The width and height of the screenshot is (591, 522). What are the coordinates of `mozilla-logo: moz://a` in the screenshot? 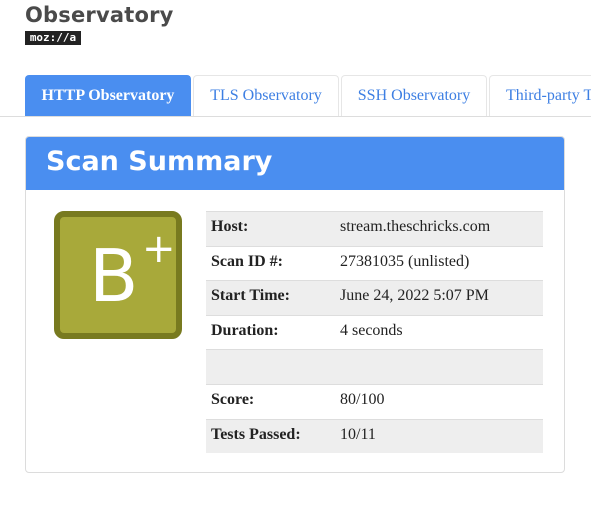 It's located at (53, 38).